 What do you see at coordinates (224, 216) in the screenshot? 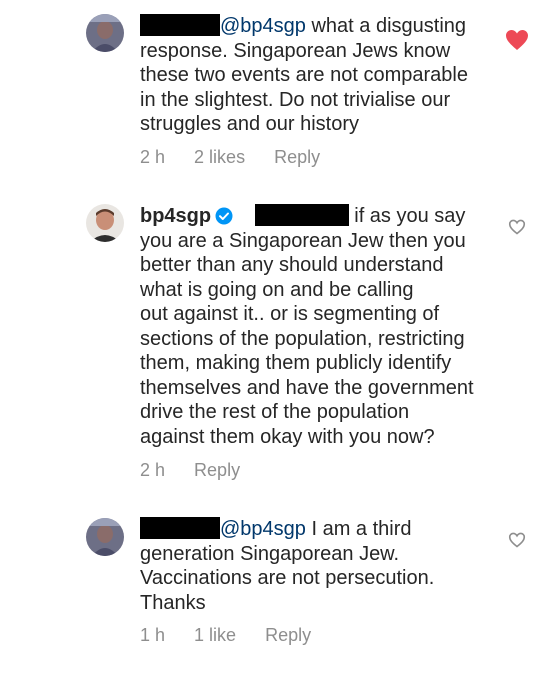
I see `verified-badge-icon` at bounding box center [224, 216].